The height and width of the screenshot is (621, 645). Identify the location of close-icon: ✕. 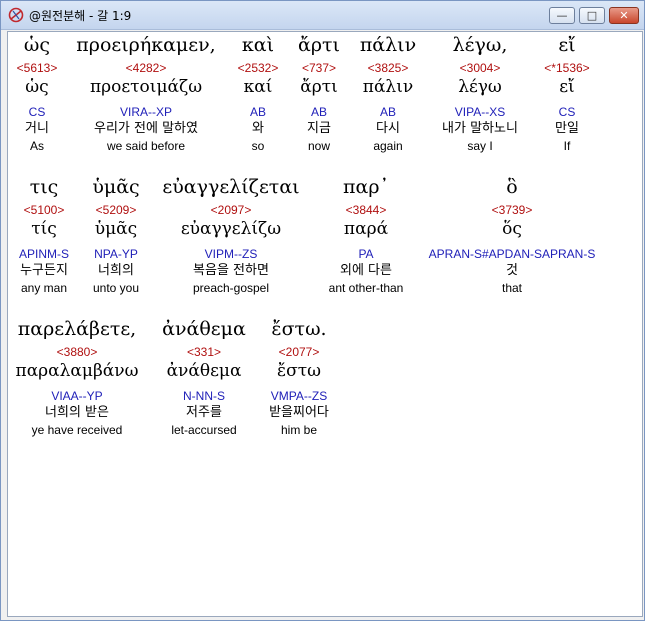
(624, 15).